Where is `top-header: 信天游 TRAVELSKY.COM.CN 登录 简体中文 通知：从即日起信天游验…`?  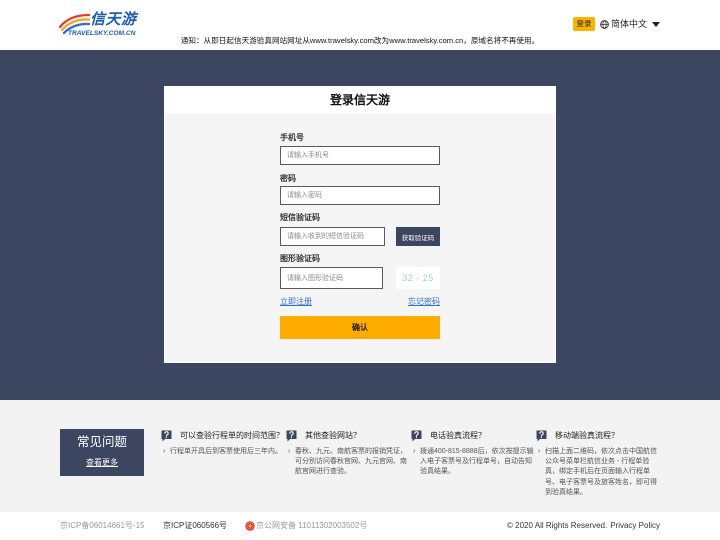
top-header: 信天游 TRAVELSKY.COM.CN 登录 简体中文 通知：从即日起信天游验… is located at coordinates (360, 25).